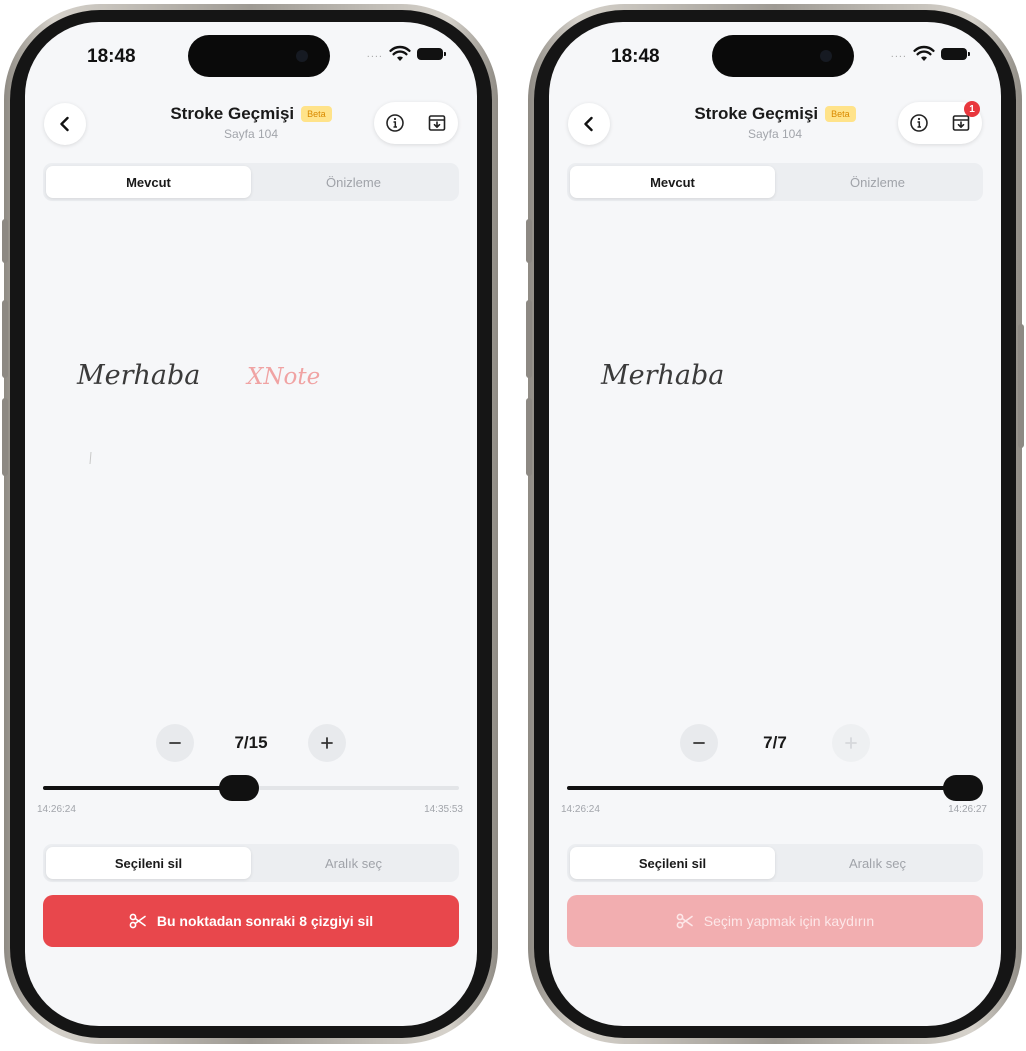  I want to click on header-actions, so click(416, 123).